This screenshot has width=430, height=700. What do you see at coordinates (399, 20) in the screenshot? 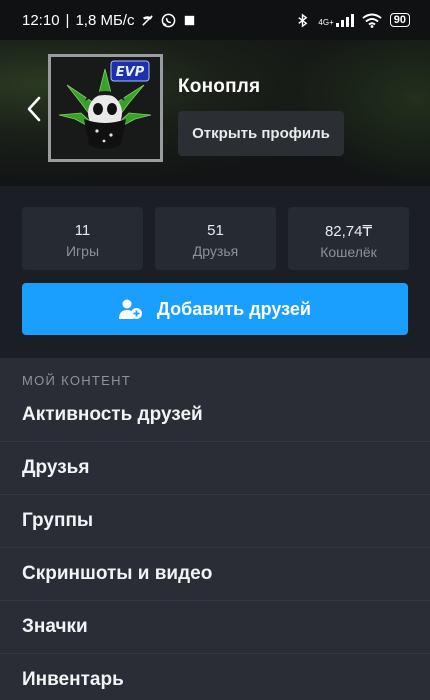
I see `battery-icon: 90` at bounding box center [399, 20].